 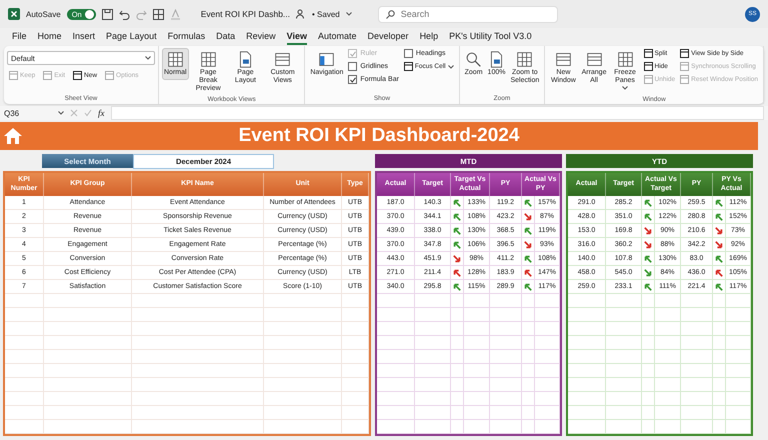 I want to click on function-button: fx, so click(x=101, y=113).